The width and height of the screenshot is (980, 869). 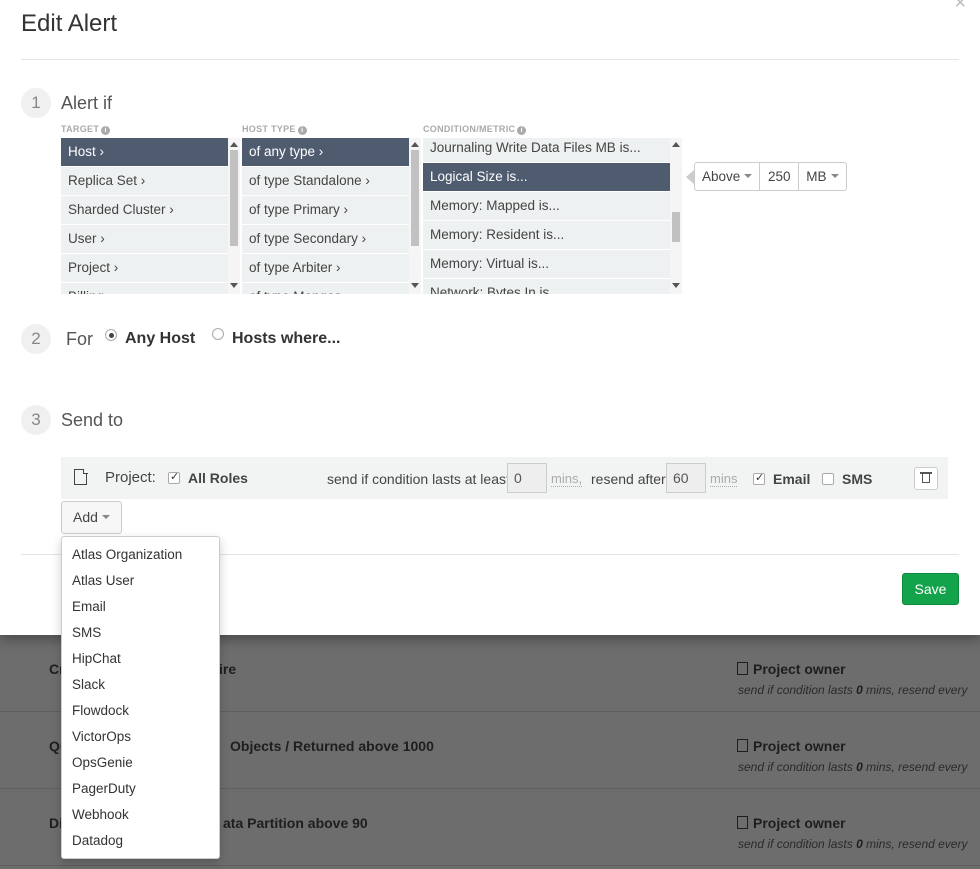 What do you see at coordinates (332, 746) in the screenshot?
I see `alert-row-title-end: Objects / Returned above 1000` at bounding box center [332, 746].